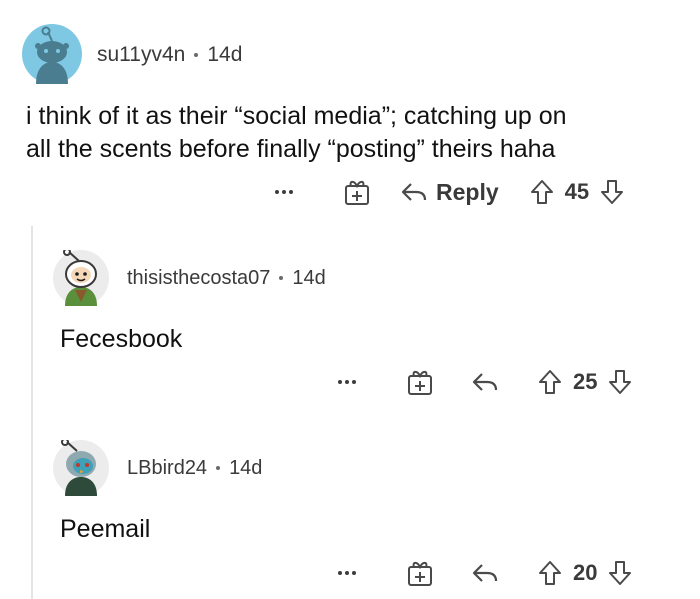  Describe the element at coordinates (585, 381) in the screenshot. I see `vote-score: 25` at that location.